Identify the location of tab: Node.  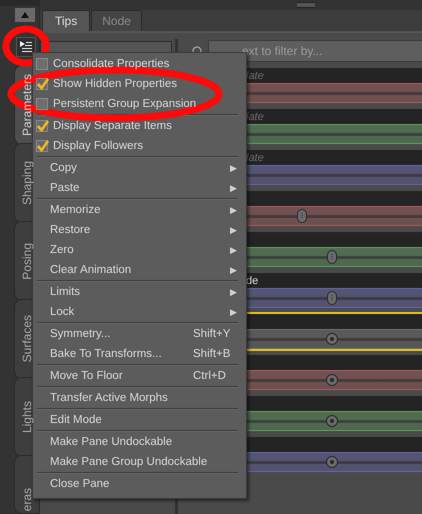
(116, 20).